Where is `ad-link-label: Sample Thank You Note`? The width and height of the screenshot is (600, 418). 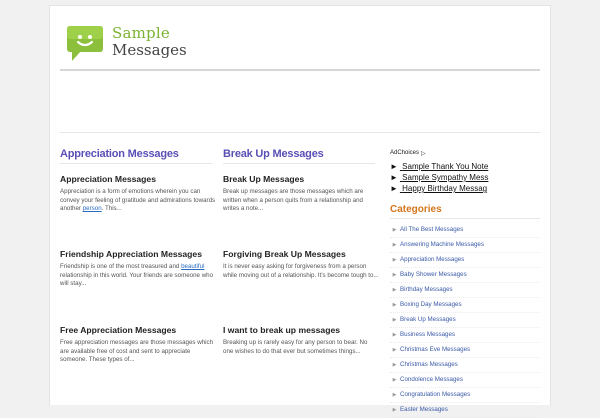
ad-link-label: Sample Thank You Note is located at coordinates (445, 166).